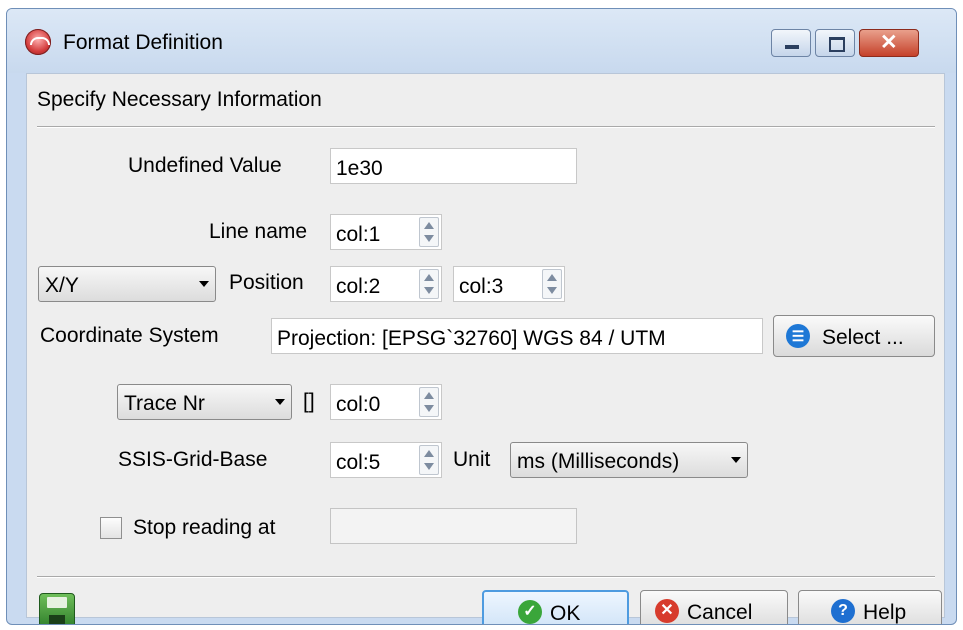  Describe the element at coordinates (453, 526) in the screenshot. I see `stop-reading-input` at that location.